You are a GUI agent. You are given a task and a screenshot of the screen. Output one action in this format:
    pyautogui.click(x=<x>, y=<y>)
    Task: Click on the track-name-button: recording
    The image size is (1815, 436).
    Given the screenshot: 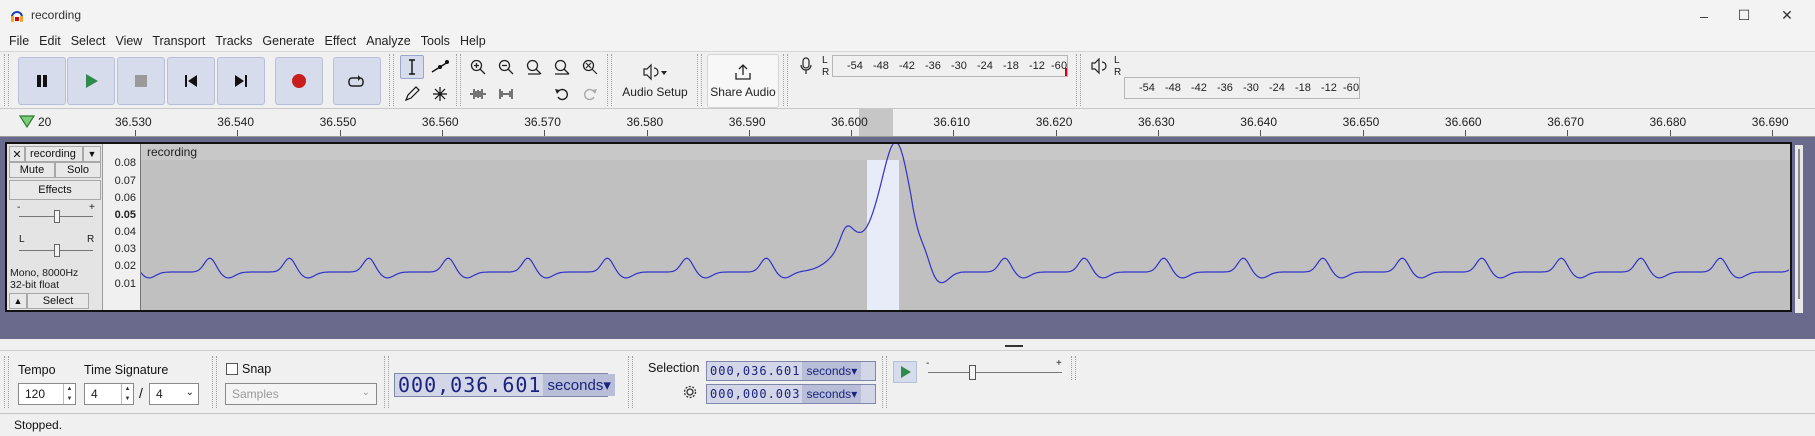 What is the action you would take?
    pyautogui.click(x=54, y=154)
    